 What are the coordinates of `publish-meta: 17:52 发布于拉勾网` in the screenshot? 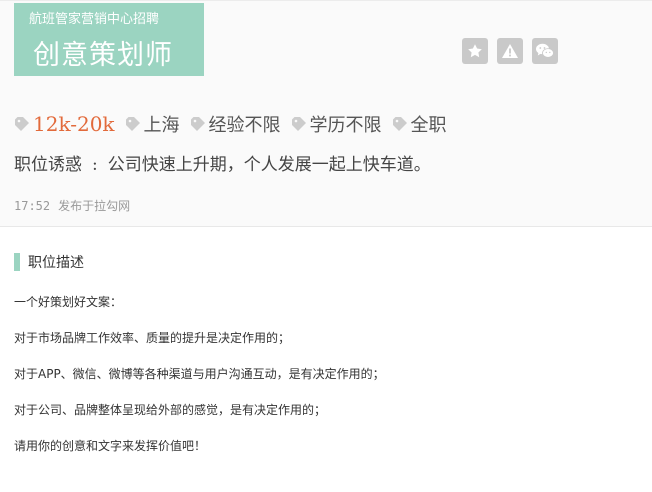 It's located at (72, 205).